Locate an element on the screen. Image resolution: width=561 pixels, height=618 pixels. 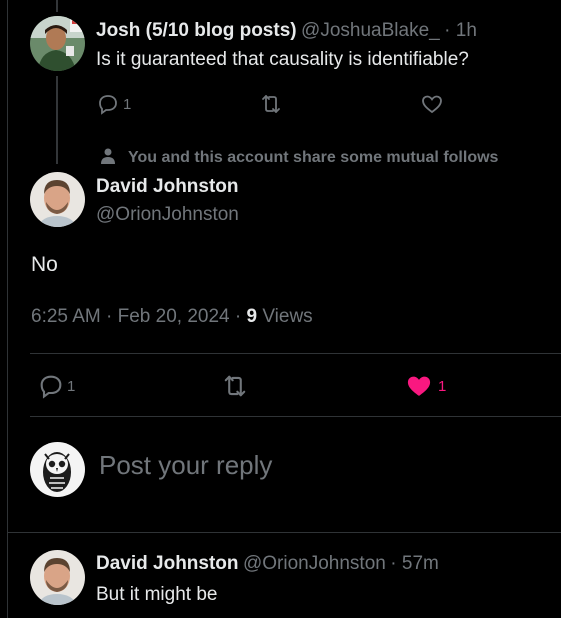
reply-tweet-header: David Johnston @OrionJohnston · 57m is located at coordinates (267, 564).